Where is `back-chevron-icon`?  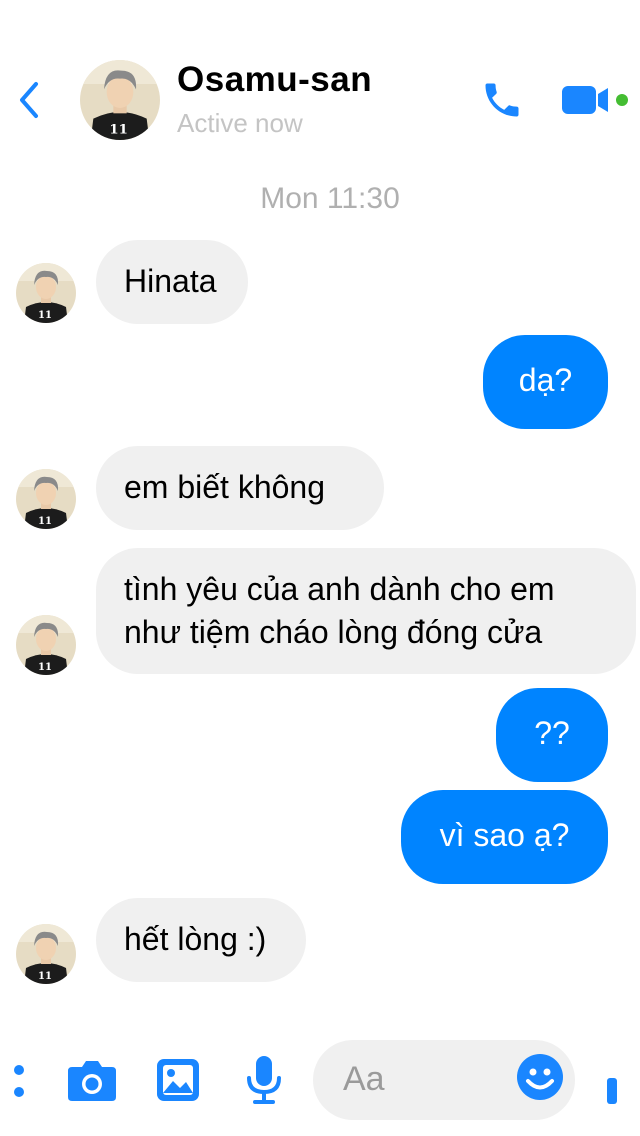
back-chevron-icon is located at coordinates (30, 100).